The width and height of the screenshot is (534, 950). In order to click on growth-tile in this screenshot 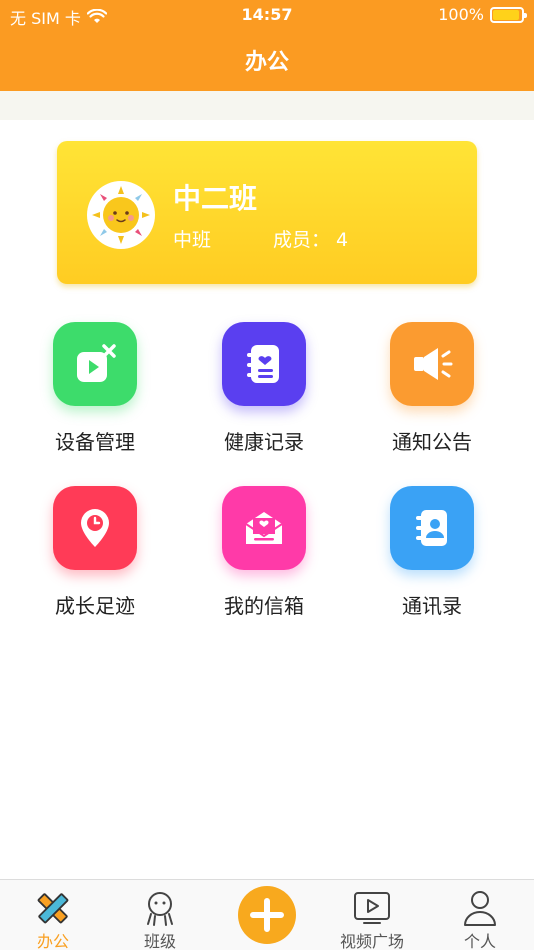, I will do `click(95, 528)`.